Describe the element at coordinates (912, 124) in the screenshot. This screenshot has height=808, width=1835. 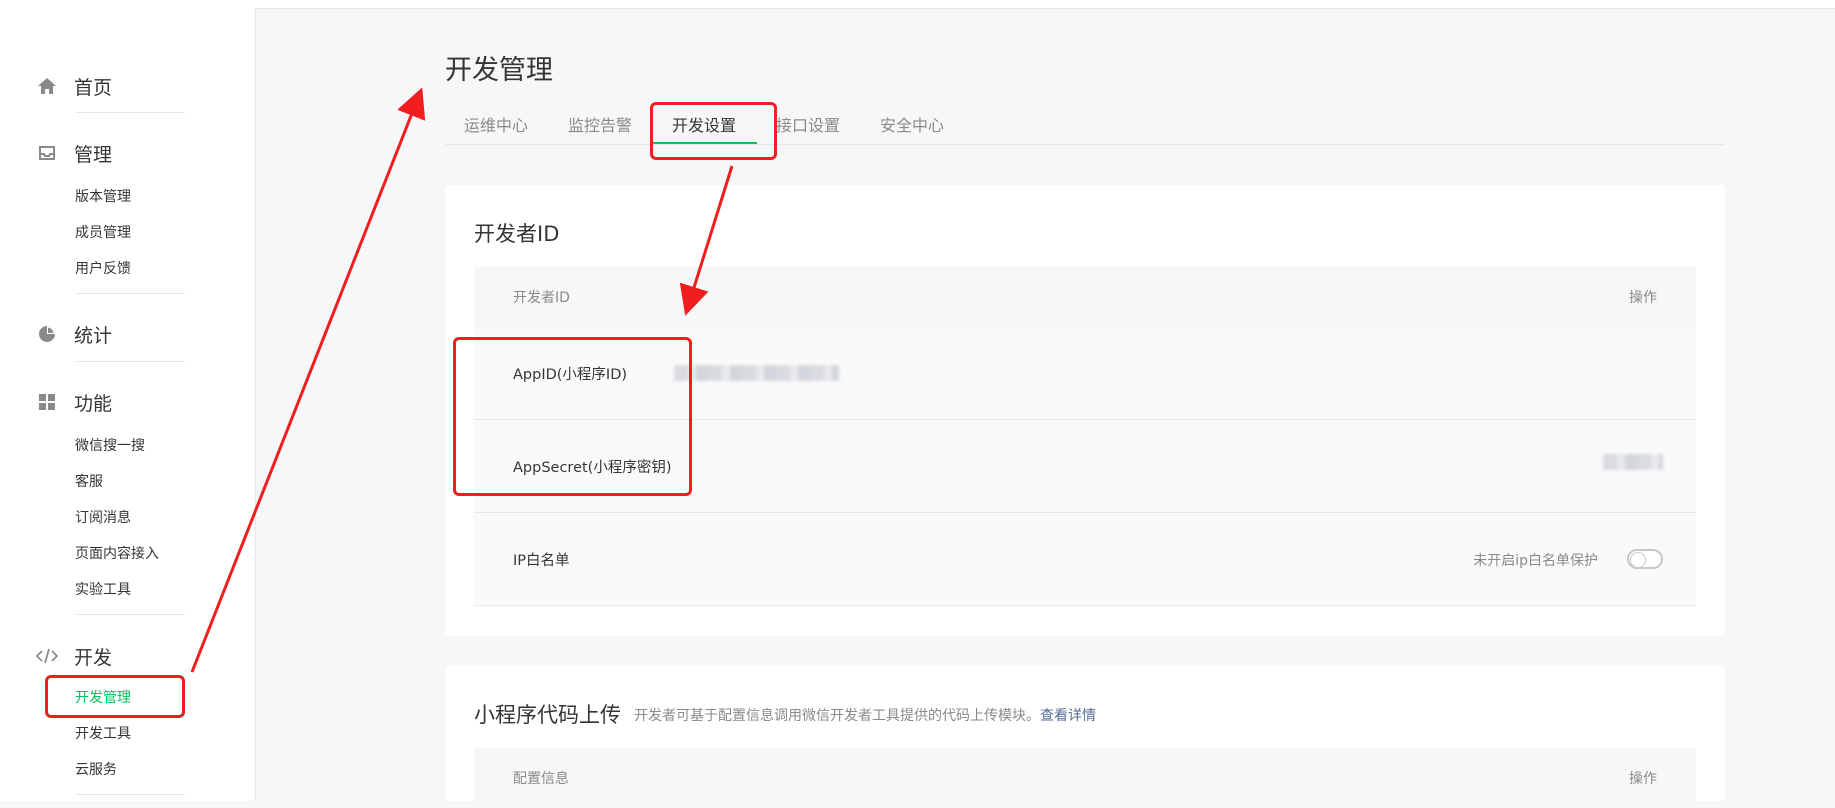
I see `tab-security: 安全中心` at that location.